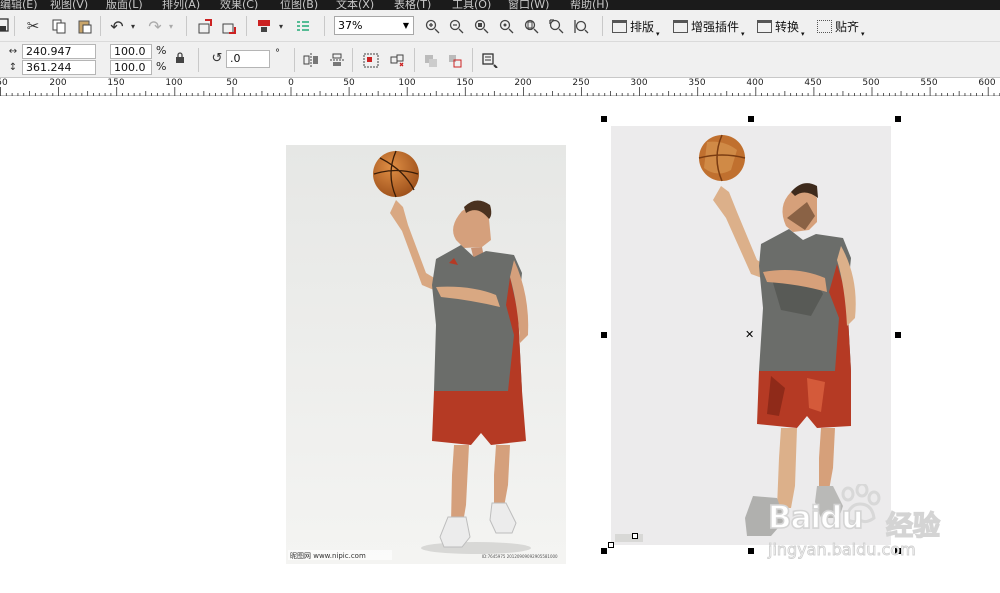  What do you see at coordinates (841, 28) in the screenshot?
I see `snap-plugin-button: 贴齐 ▾` at bounding box center [841, 28].